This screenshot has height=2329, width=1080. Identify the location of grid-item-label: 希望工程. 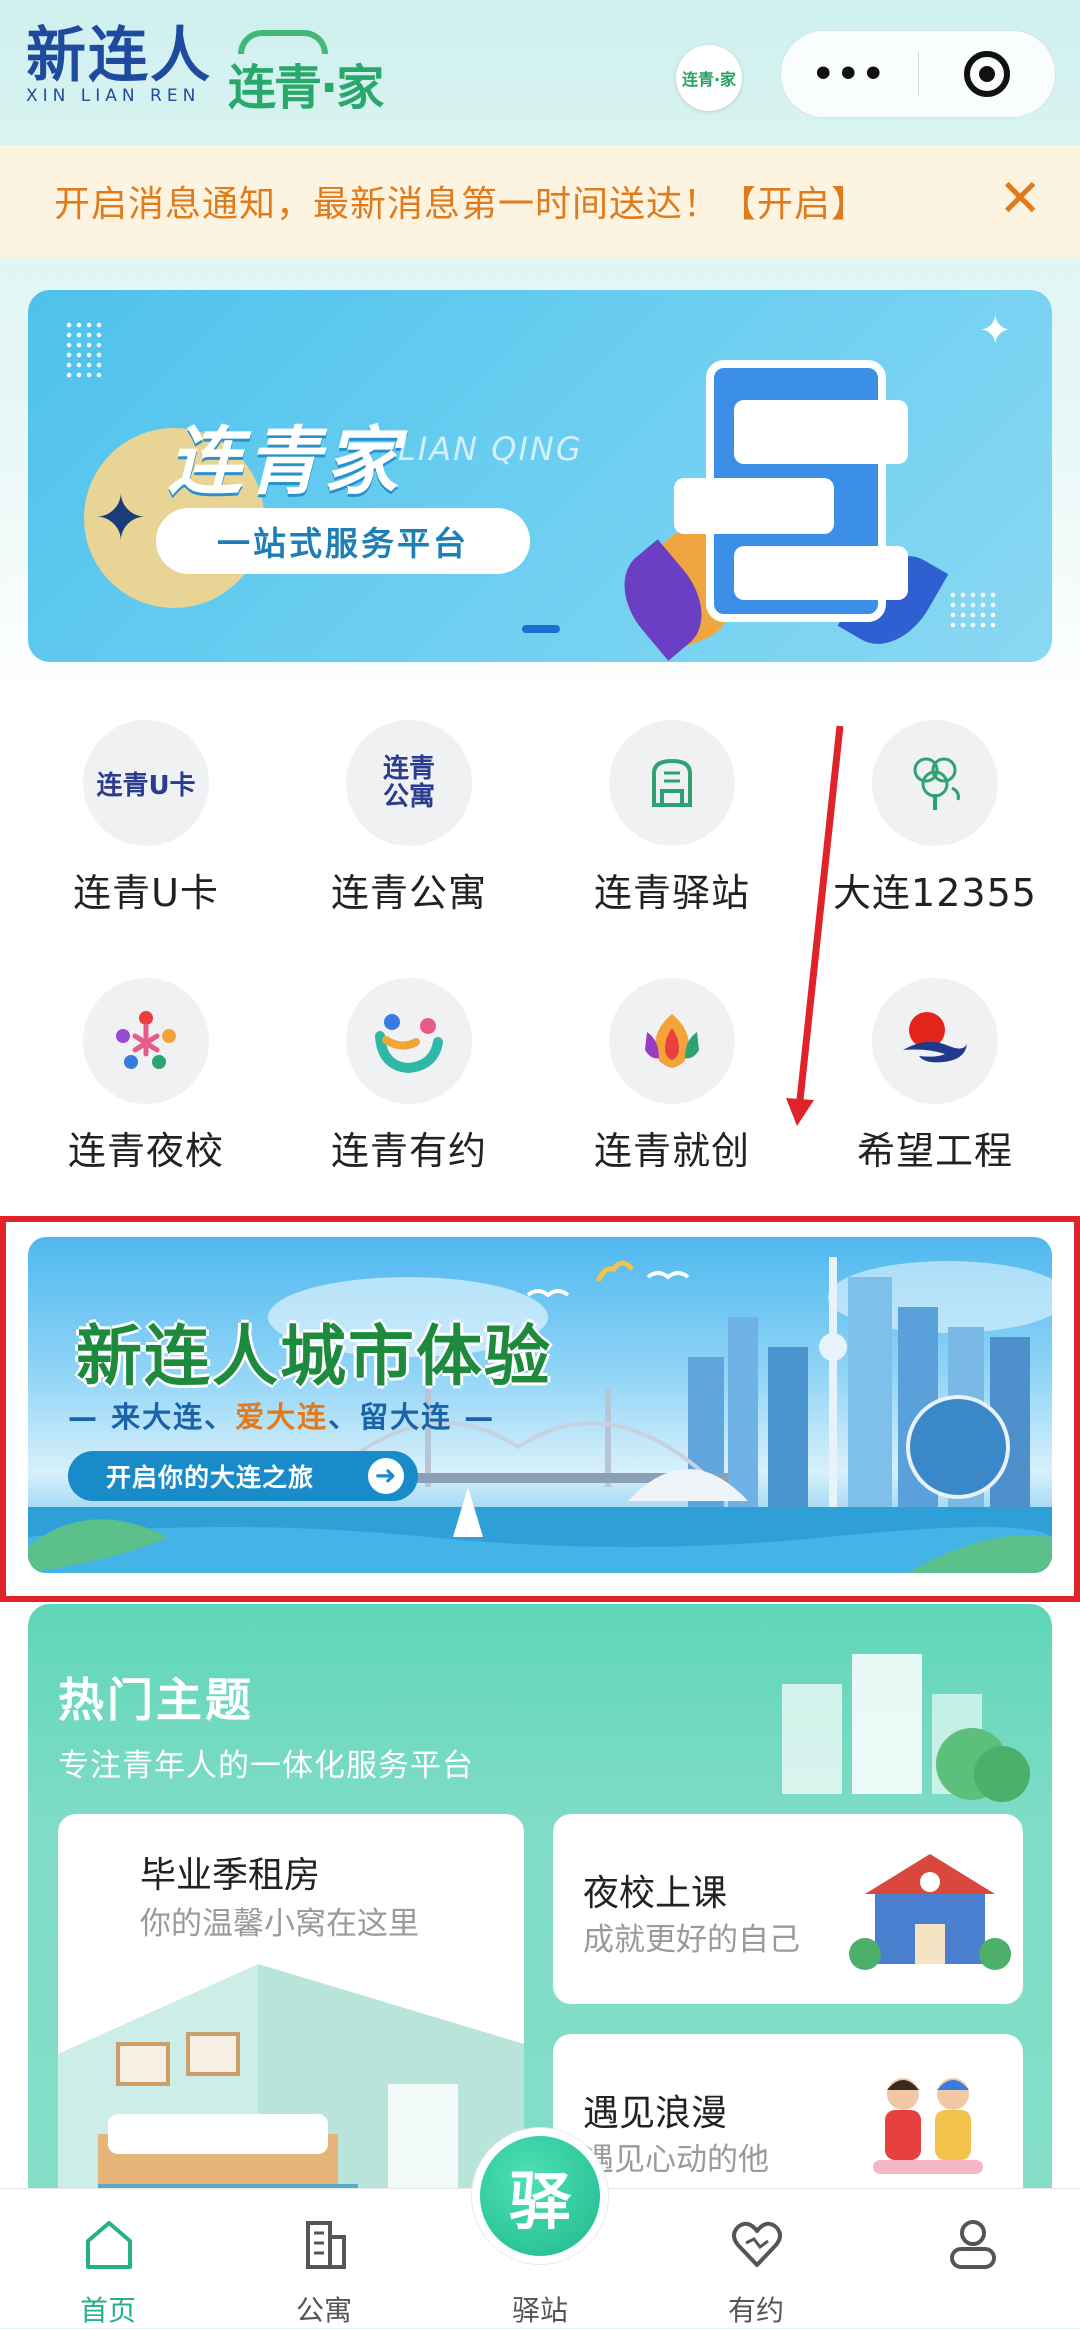
(934, 1151).